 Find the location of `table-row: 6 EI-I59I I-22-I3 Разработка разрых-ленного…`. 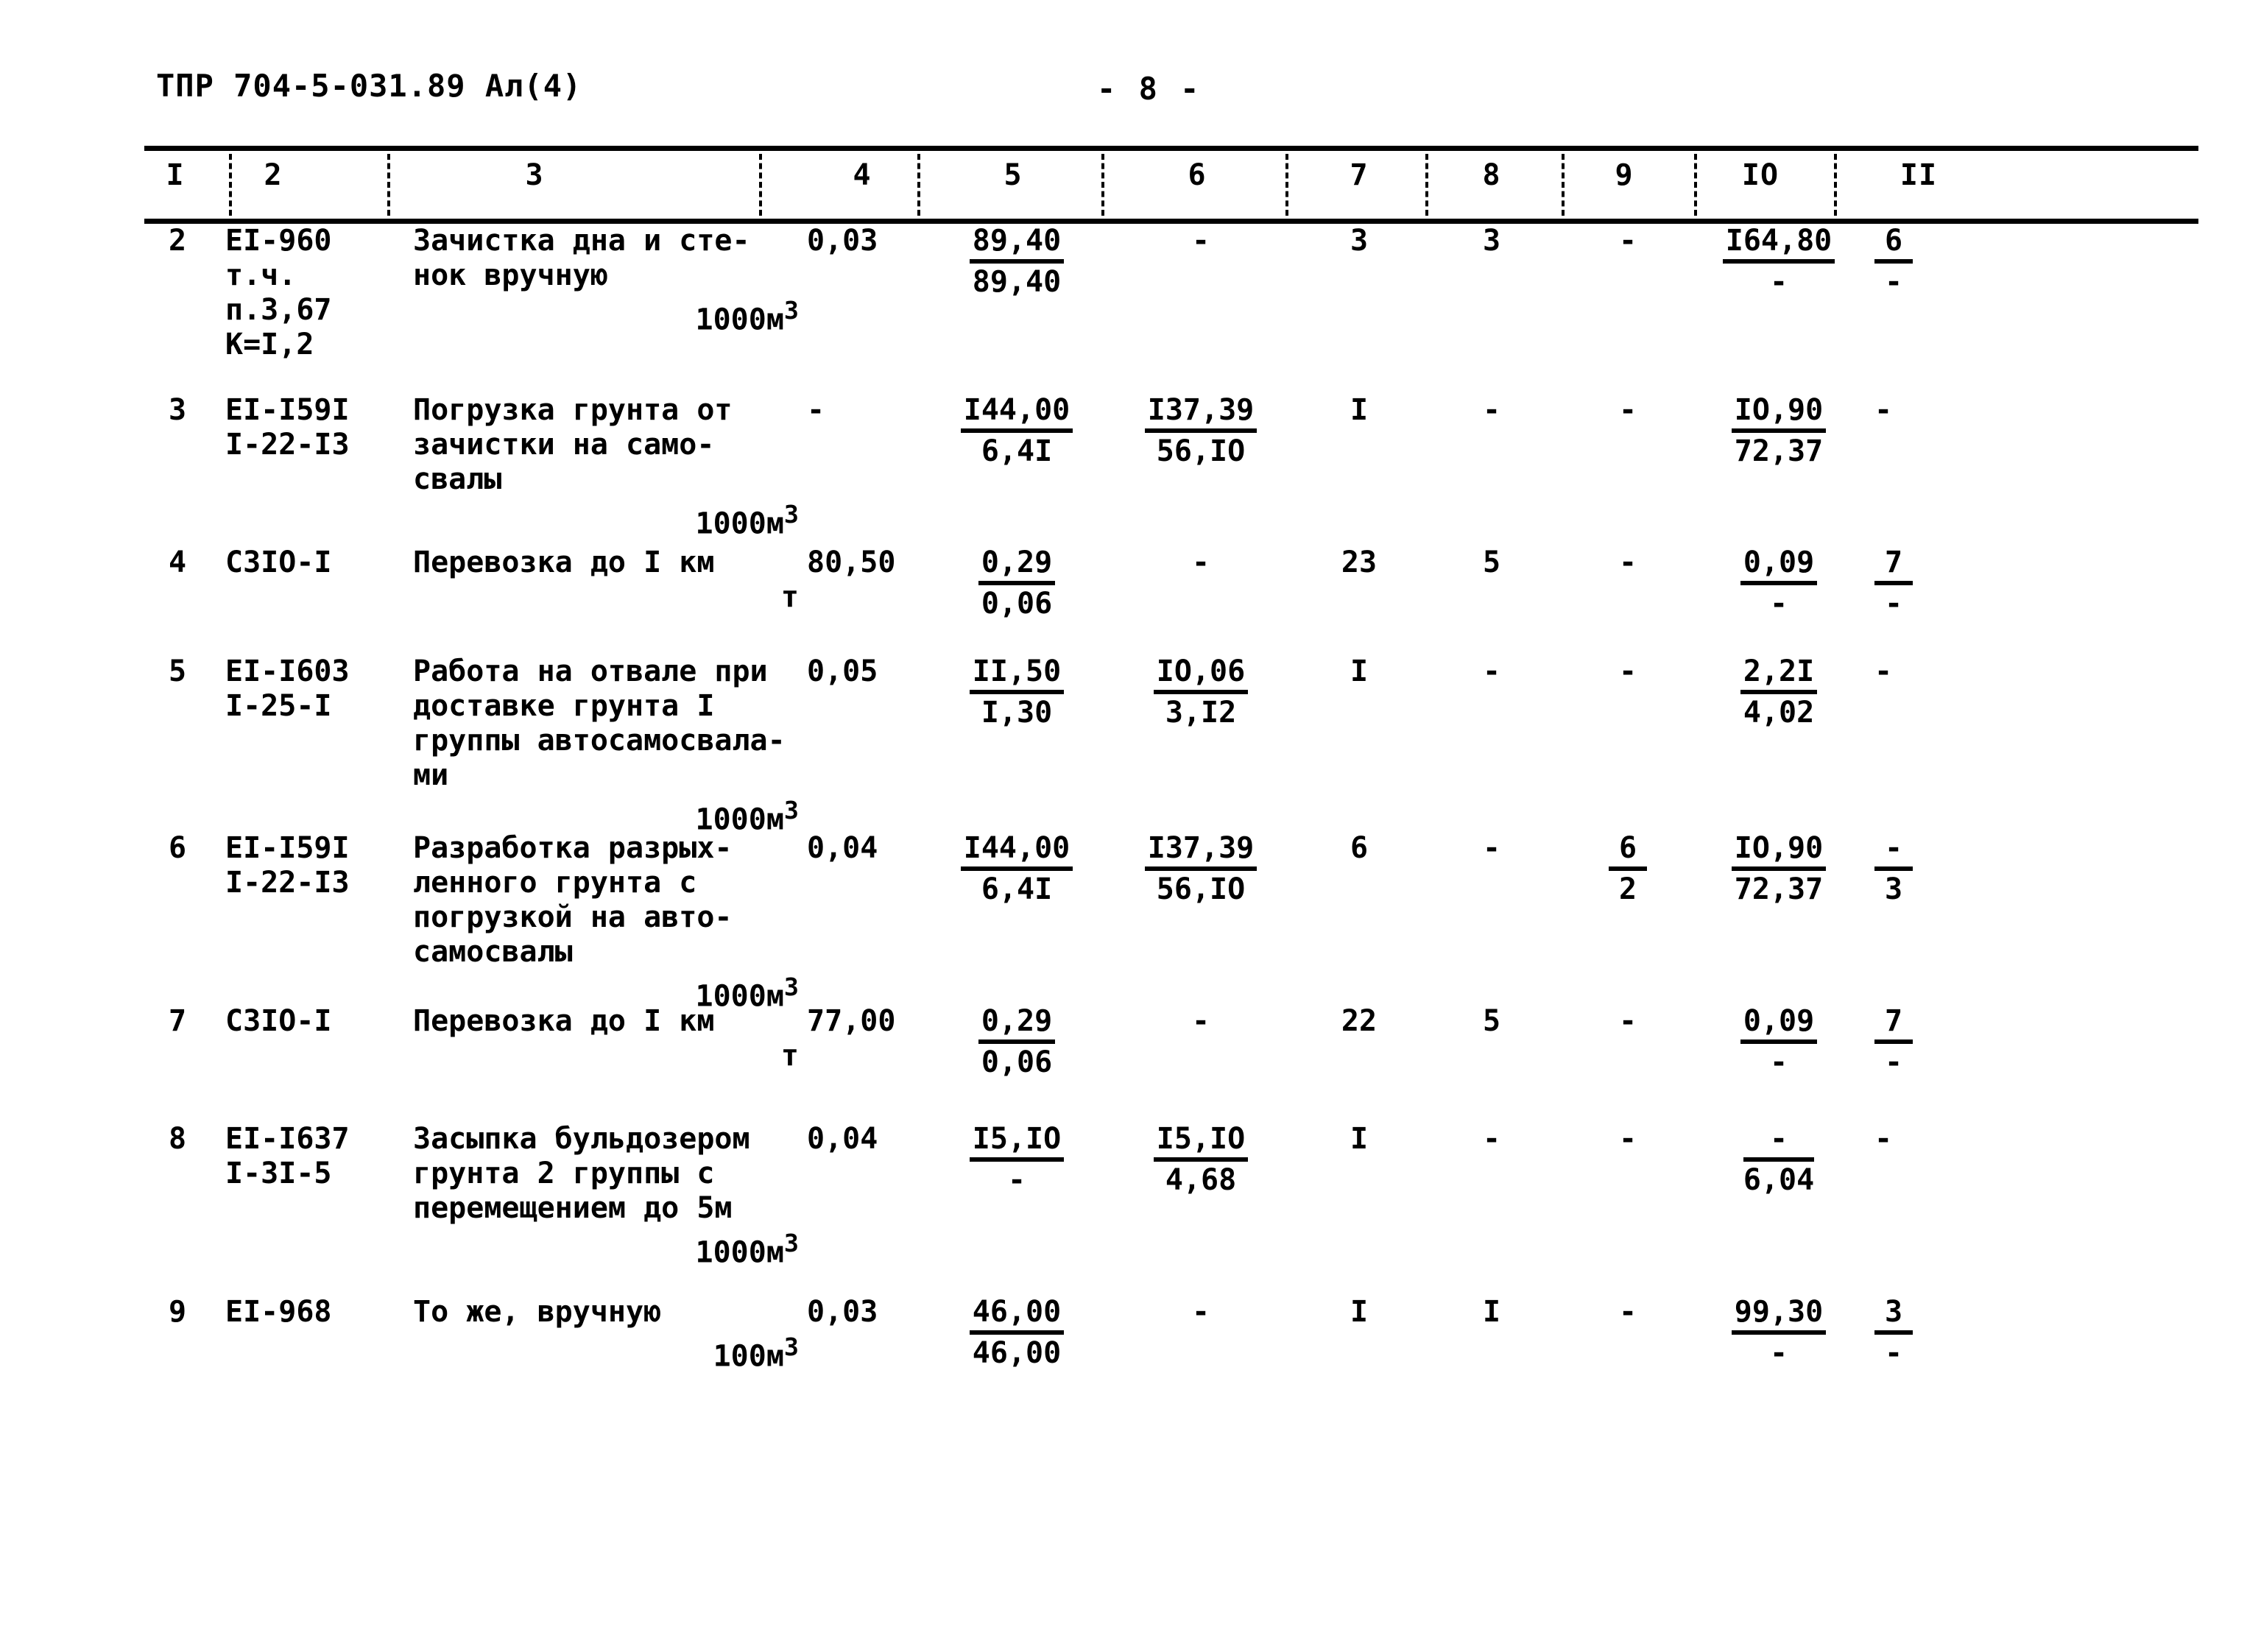

table-row: 6 EI-I59I I-22-I3 Разработка разрых-ленного… is located at coordinates (1171, 927).